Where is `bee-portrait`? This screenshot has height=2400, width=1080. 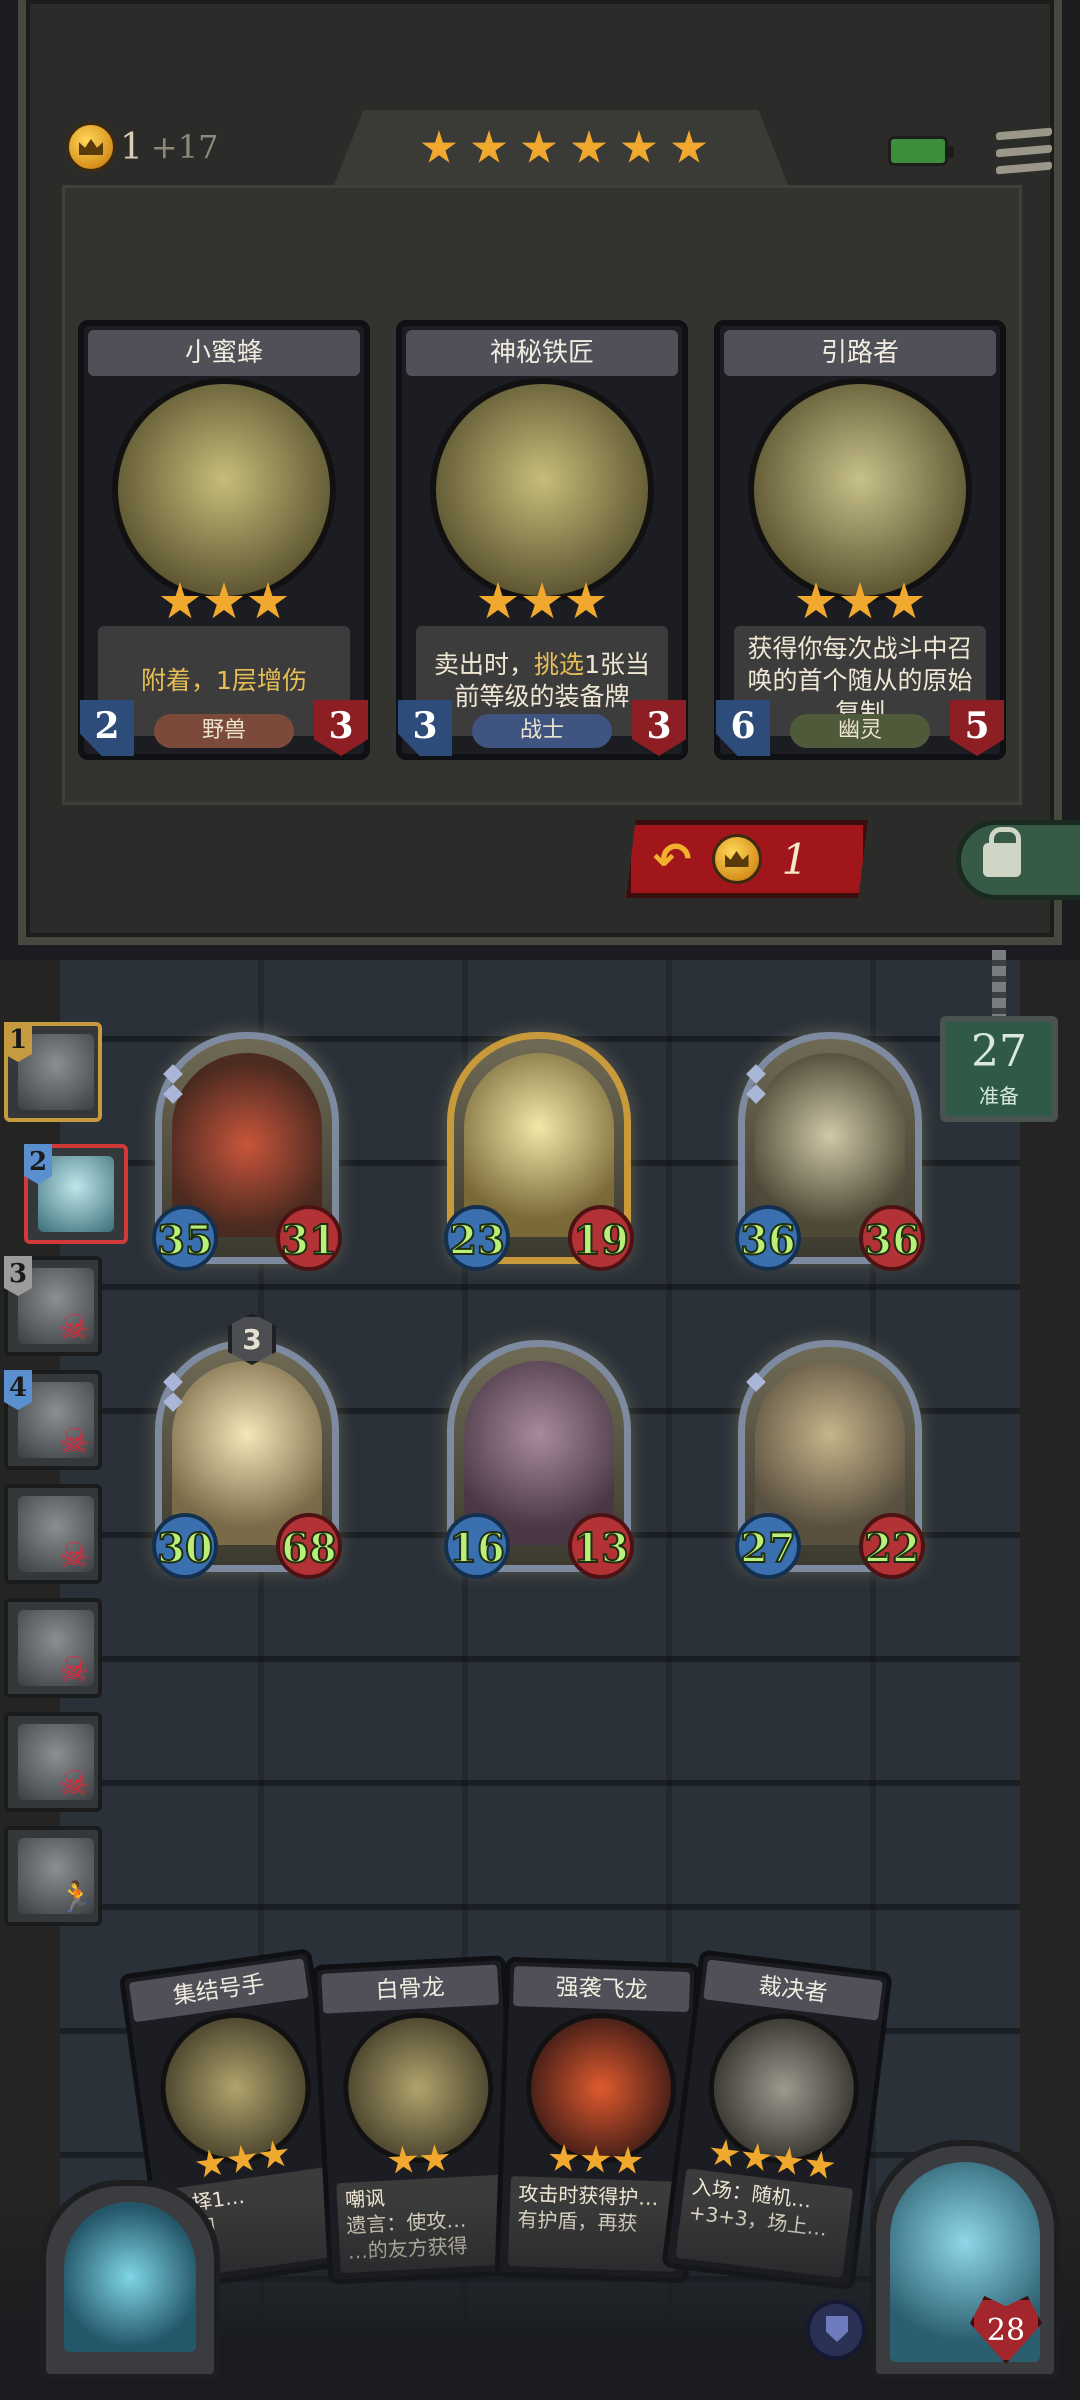
bee-portrait is located at coordinates (224, 490).